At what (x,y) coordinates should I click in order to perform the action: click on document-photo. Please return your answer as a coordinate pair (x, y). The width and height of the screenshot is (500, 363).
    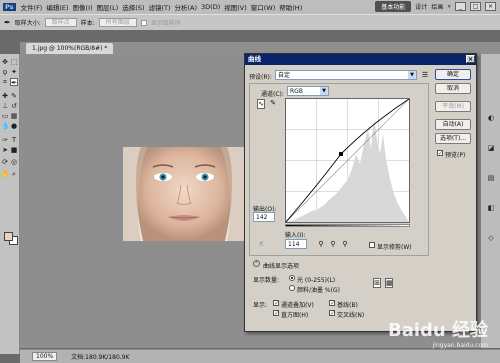
    Looking at the image, I should click on (184, 194).